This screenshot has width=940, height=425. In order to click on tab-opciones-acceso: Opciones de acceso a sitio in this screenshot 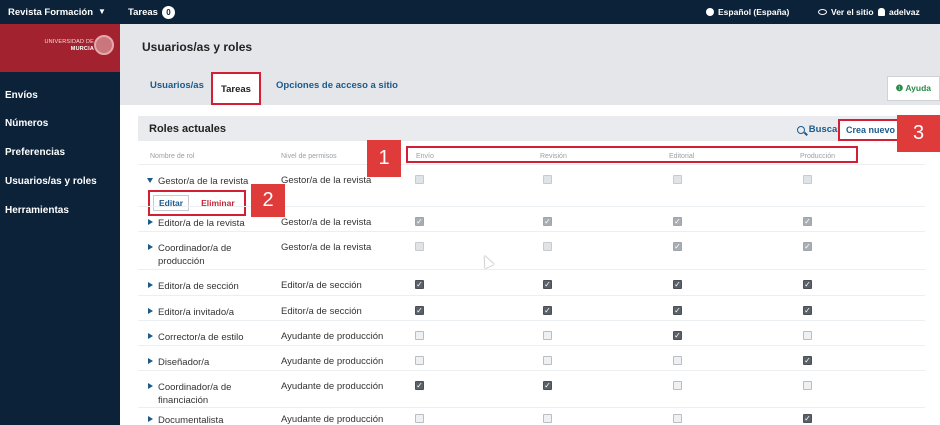, I will do `click(337, 85)`.